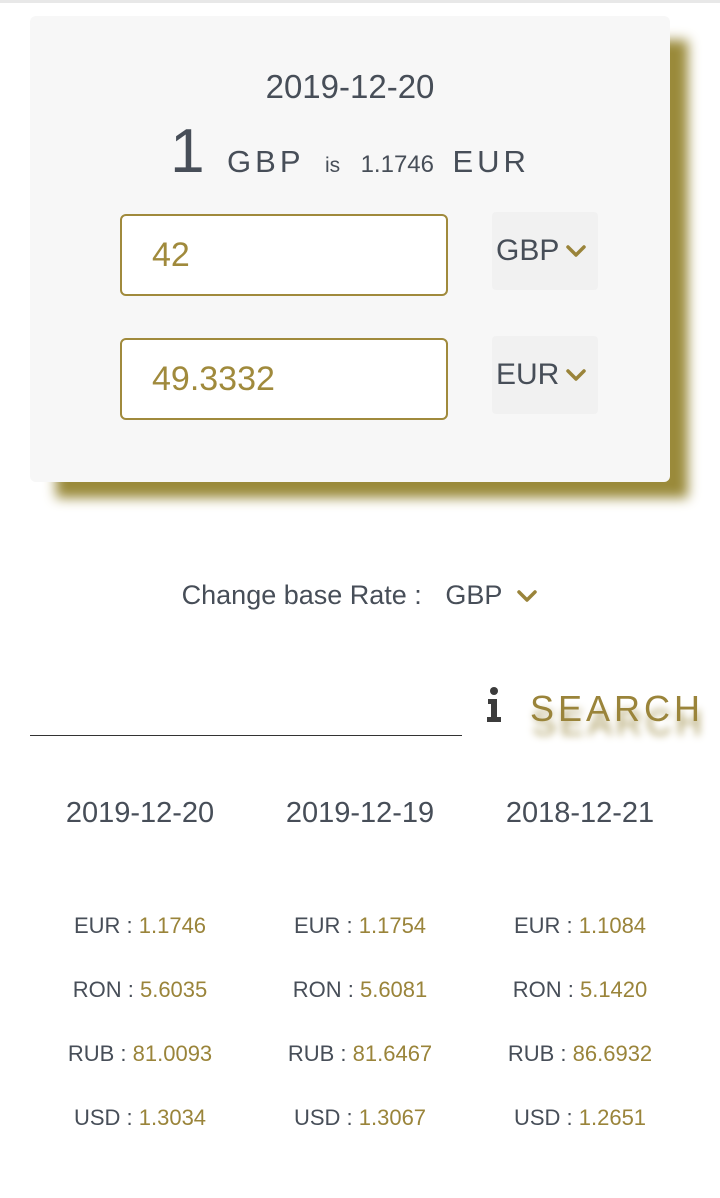 The image size is (720, 1198). Describe the element at coordinates (393, 989) in the screenshot. I see `rate-amount: 5.6081` at that location.